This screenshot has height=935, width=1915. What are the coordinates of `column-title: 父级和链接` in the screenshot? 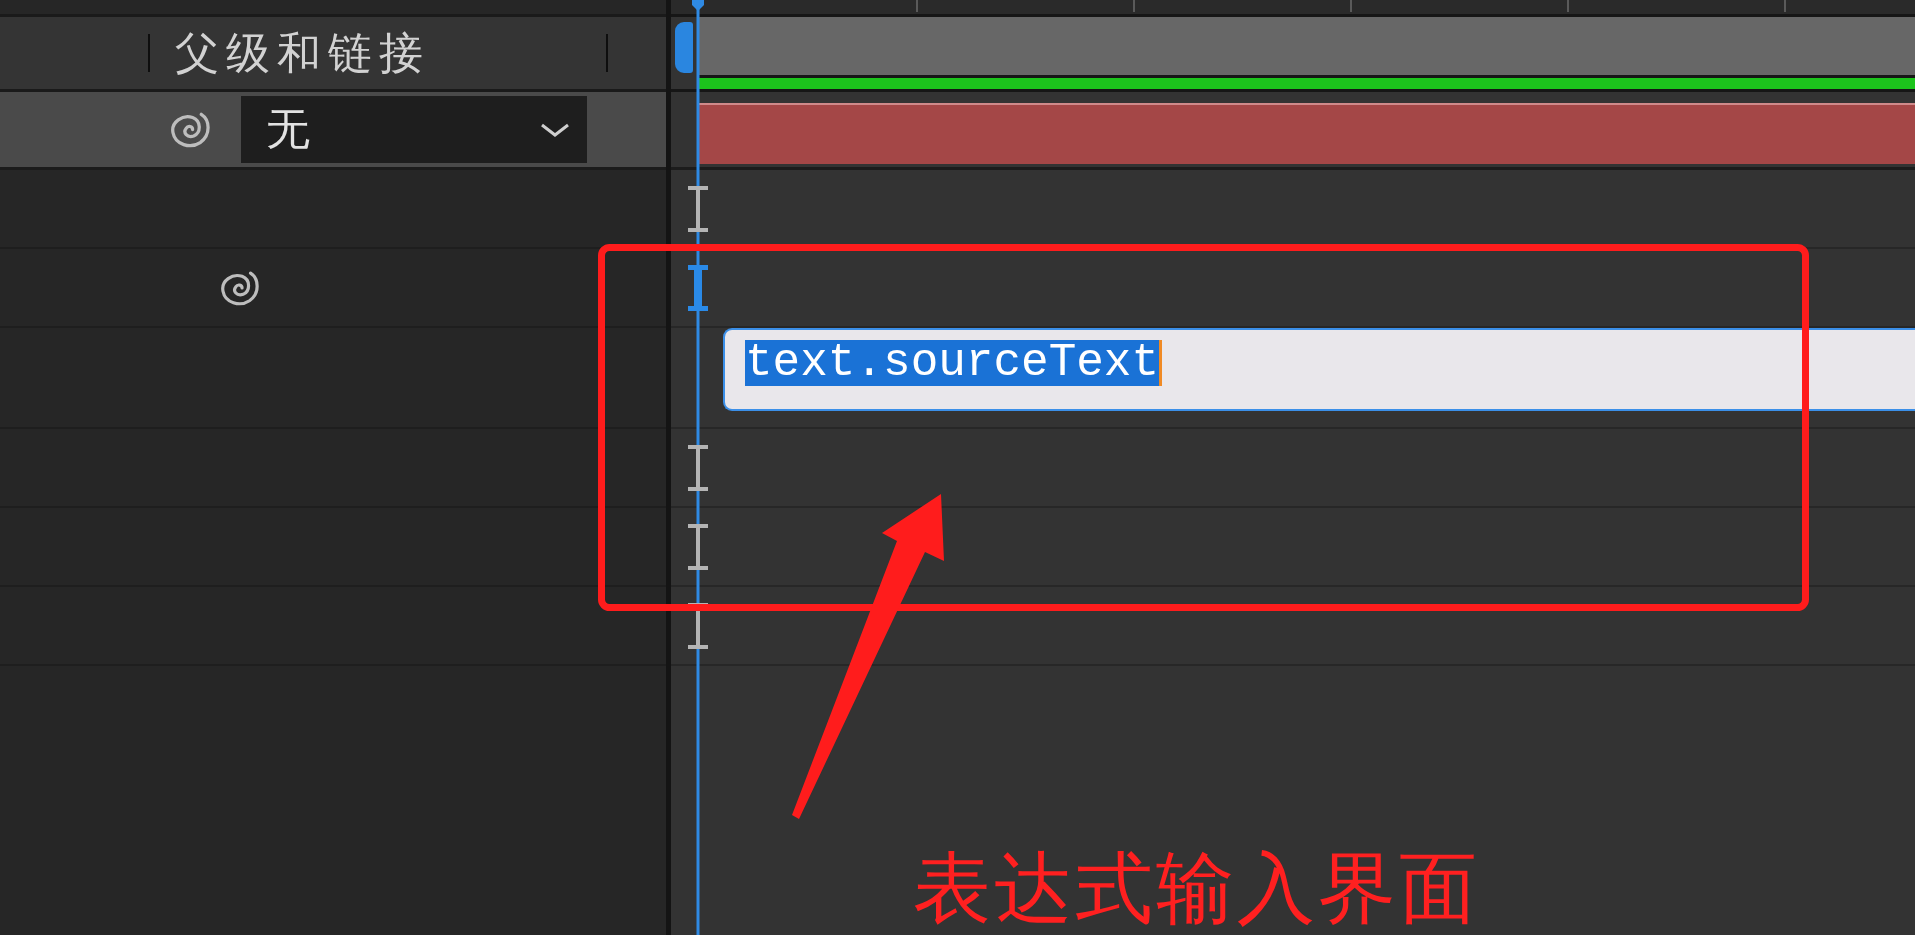 It's located at (302, 53).